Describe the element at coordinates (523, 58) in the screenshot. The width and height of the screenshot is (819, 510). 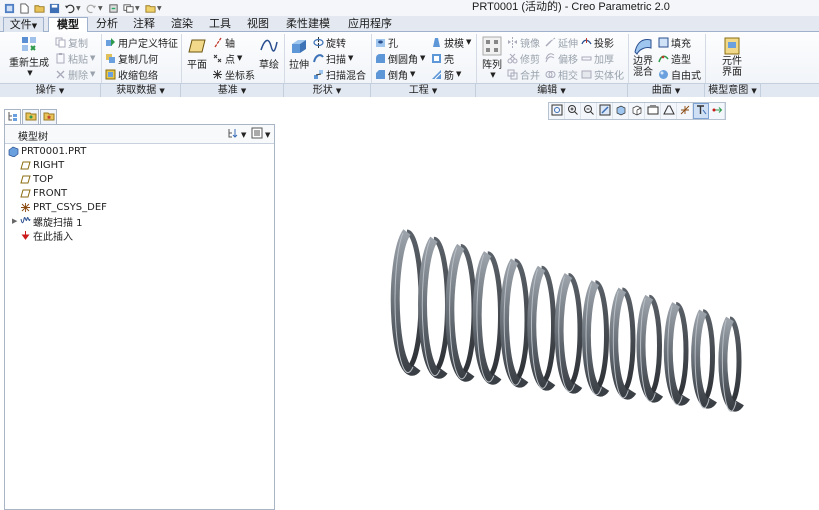
I see `trim-button: 修剪` at that location.